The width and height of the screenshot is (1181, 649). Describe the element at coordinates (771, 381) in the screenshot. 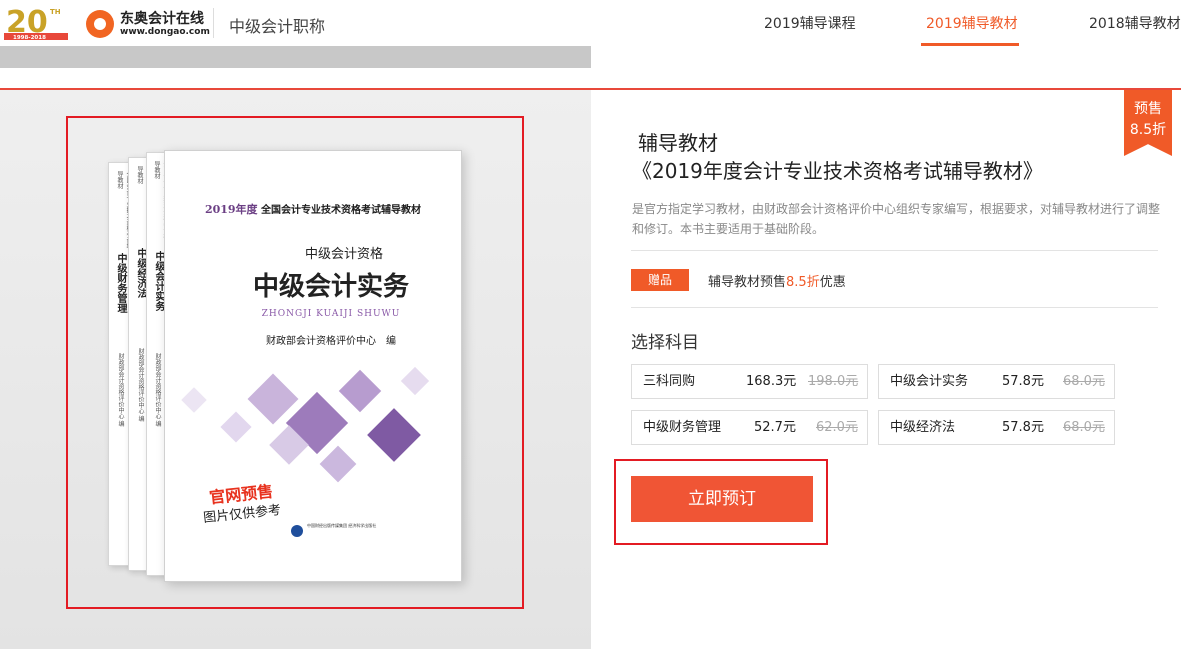

I see `option-price: 168.3元` at that location.